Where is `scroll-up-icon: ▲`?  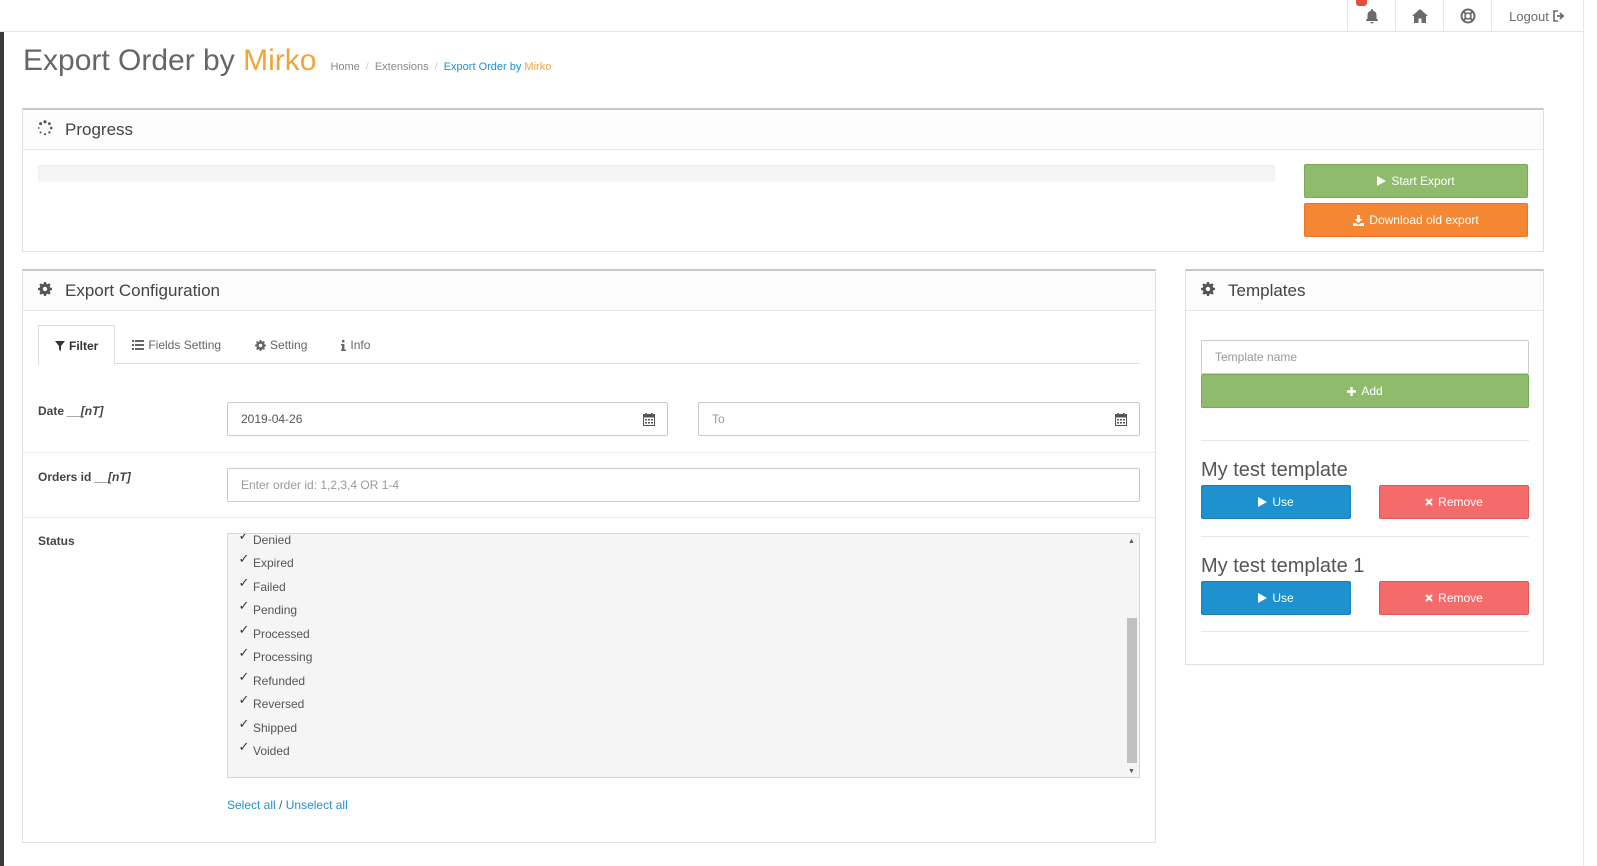 scroll-up-icon: ▲ is located at coordinates (1131, 541).